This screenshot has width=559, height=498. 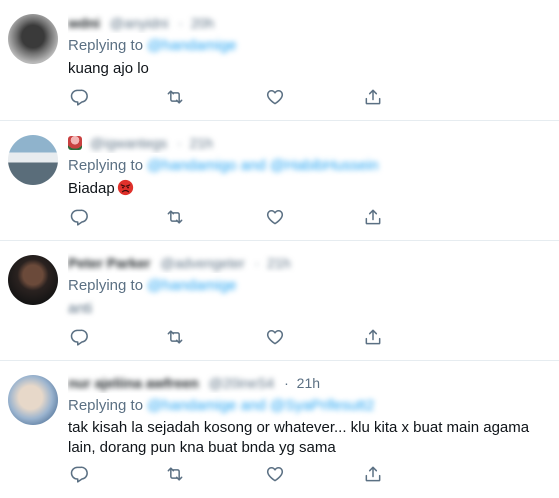 What do you see at coordinates (311, 263) in the screenshot?
I see `tweet-header: Peter Parker @advengeter · 21h` at bounding box center [311, 263].